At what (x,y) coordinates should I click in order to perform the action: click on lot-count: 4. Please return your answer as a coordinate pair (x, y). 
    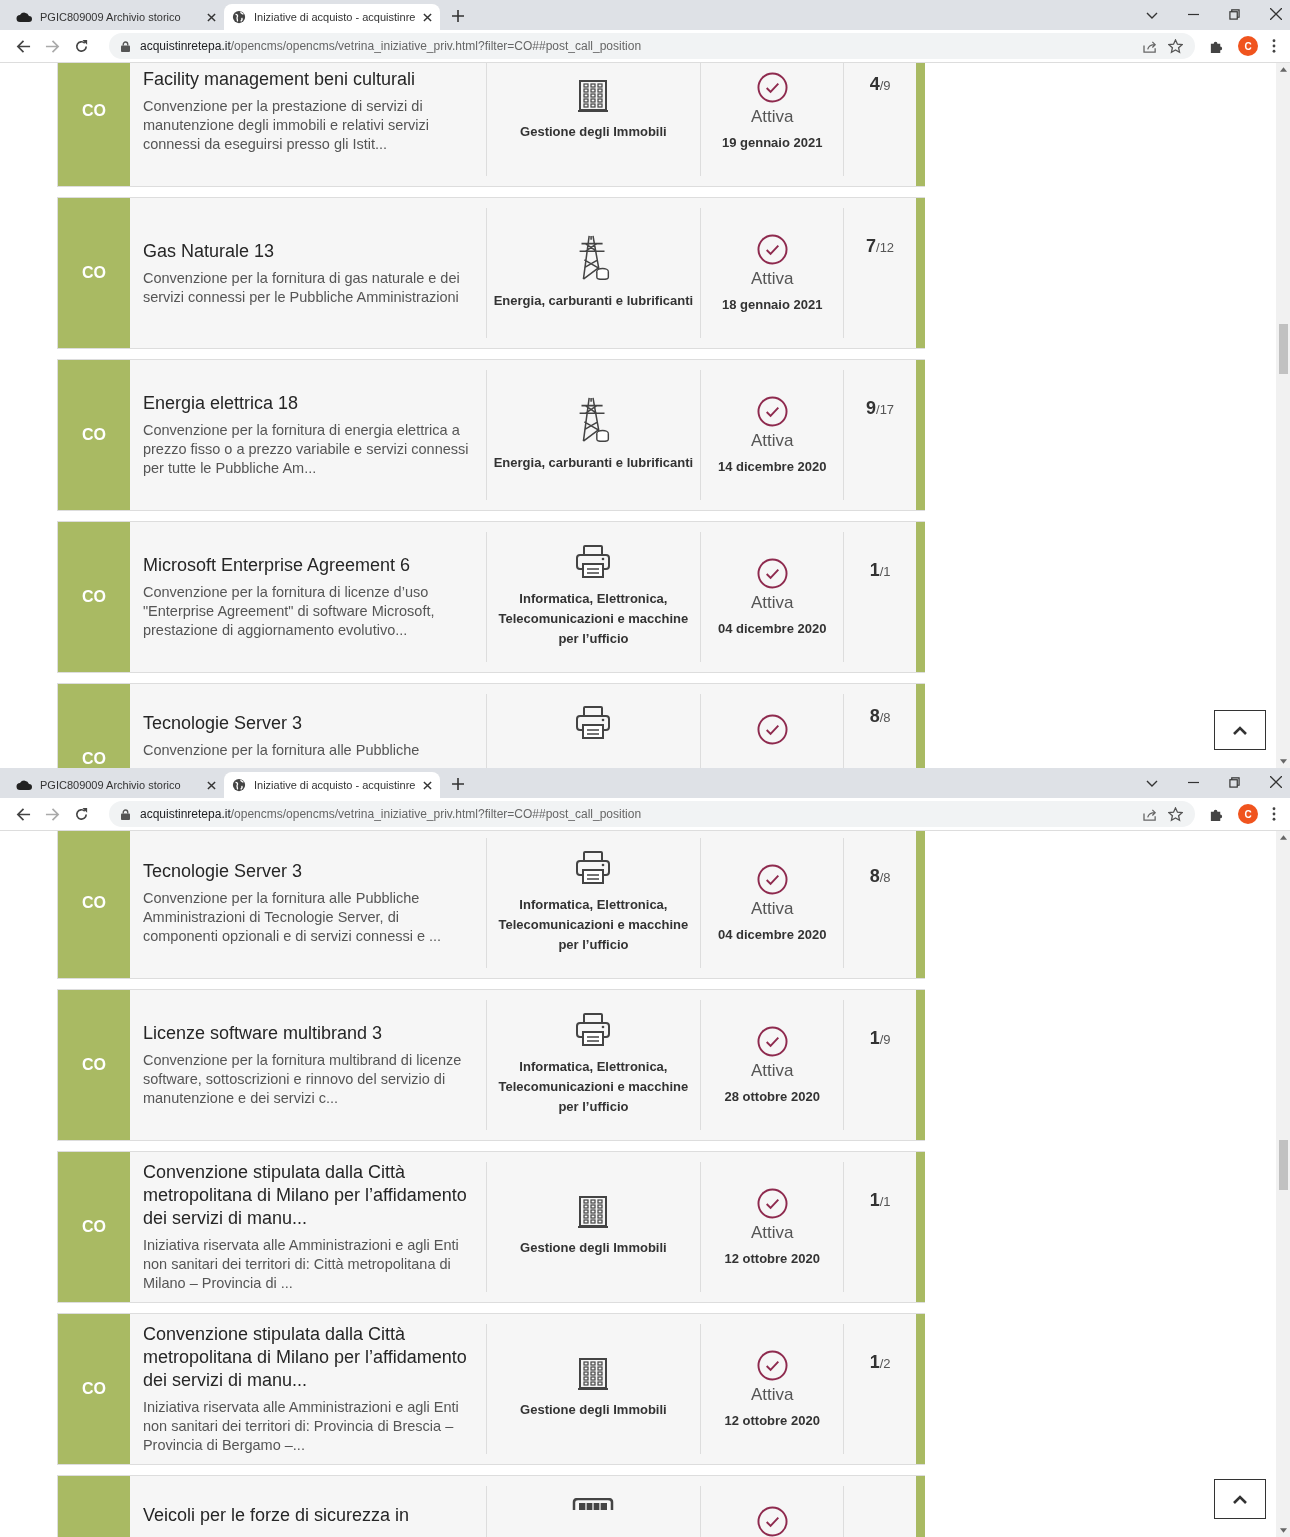
    Looking at the image, I should click on (874, 84).